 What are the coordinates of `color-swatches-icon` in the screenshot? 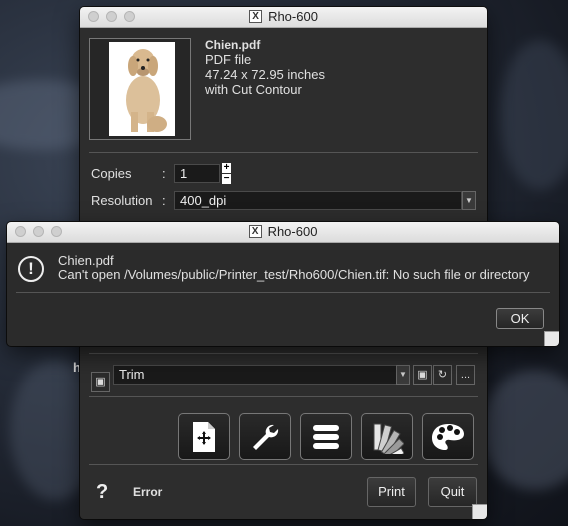 It's located at (388, 438).